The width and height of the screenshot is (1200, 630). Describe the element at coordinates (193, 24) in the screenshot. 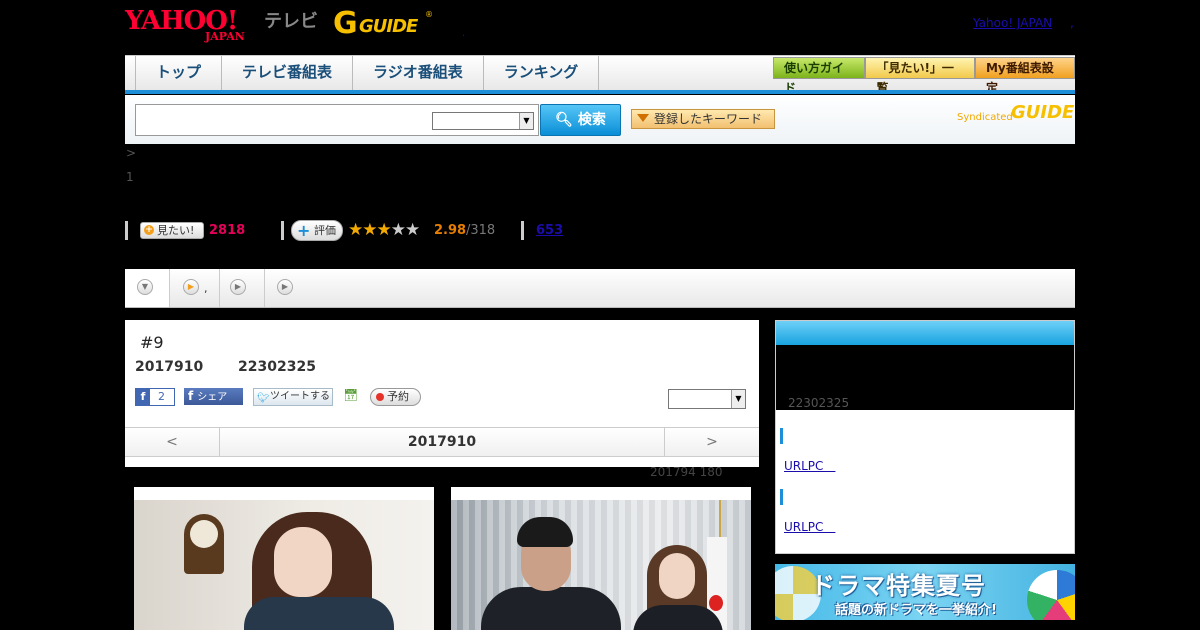

I see `yahoo-japan-logo: YAHOO! JAPAN` at that location.